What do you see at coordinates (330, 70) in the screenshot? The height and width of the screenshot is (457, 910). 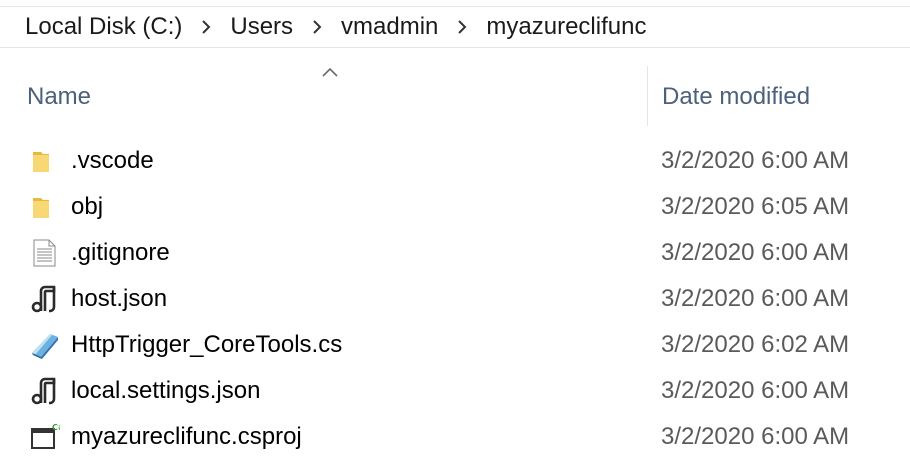 I see `sort-ascending-icon` at bounding box center [330, 70].